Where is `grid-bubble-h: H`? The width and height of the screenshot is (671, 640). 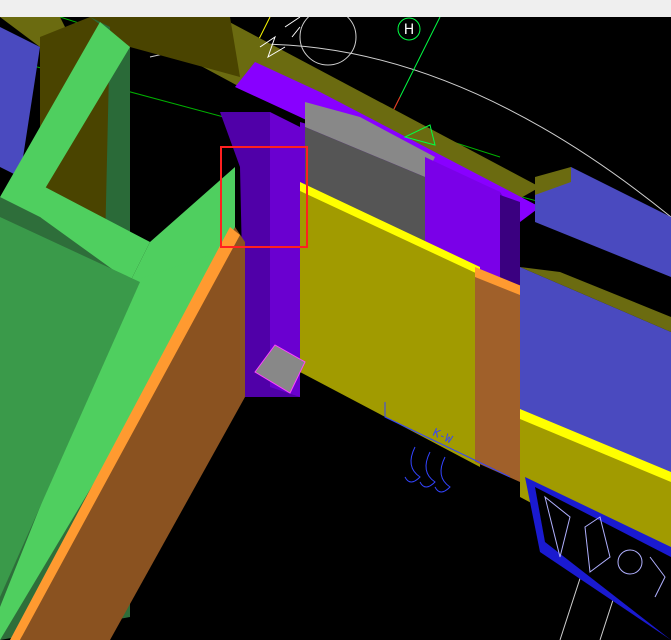
grid-bubble-h: H is located at coordinates (409, 29).